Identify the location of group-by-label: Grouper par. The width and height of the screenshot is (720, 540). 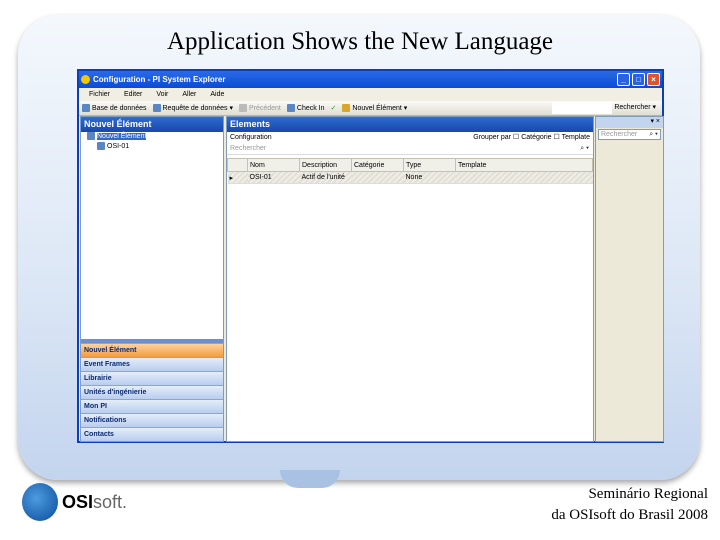
(492, 137).